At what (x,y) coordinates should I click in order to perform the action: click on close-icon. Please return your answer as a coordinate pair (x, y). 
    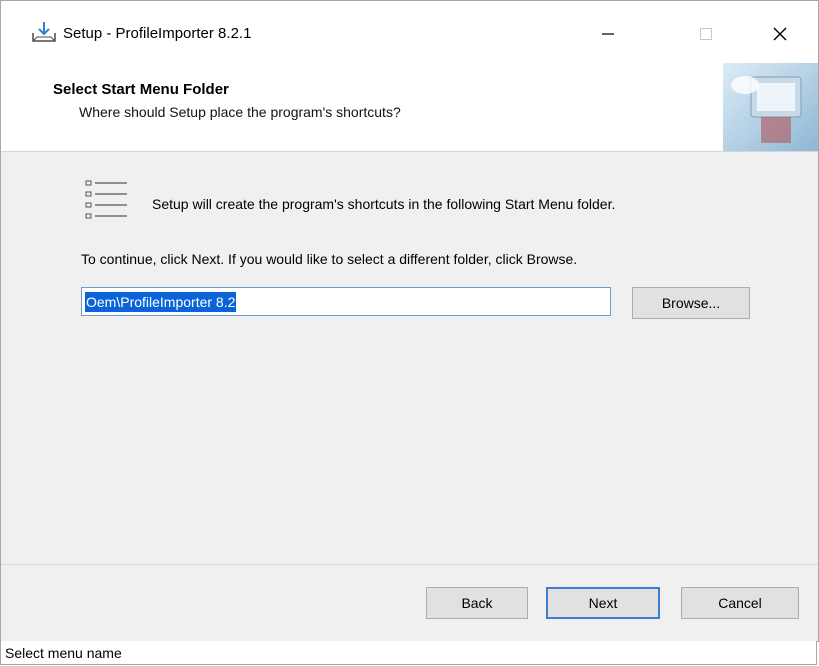
    Looking at the image, I should click on (780, 34).